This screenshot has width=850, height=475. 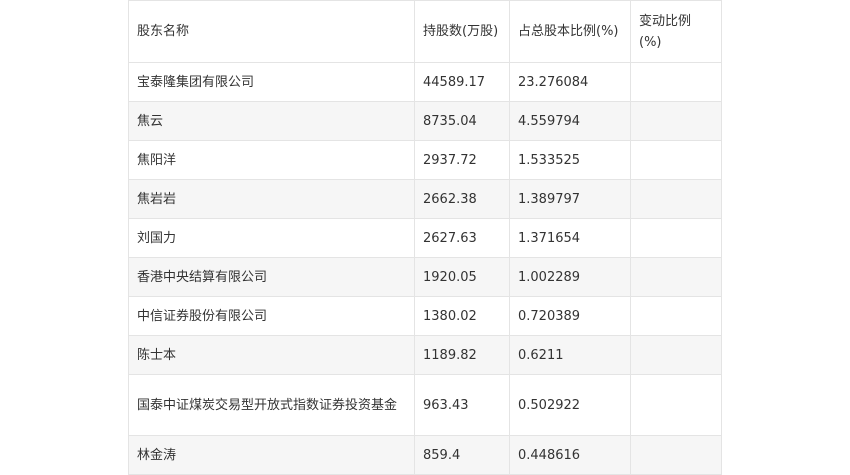 I want to click on table-row: 焦阳洋 2937.72 1.533525, so click(x=425, y=160).